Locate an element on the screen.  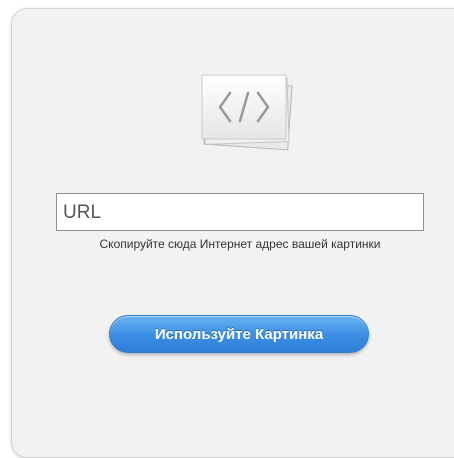
code-brackets-icon is located at coordinates (247, 112).